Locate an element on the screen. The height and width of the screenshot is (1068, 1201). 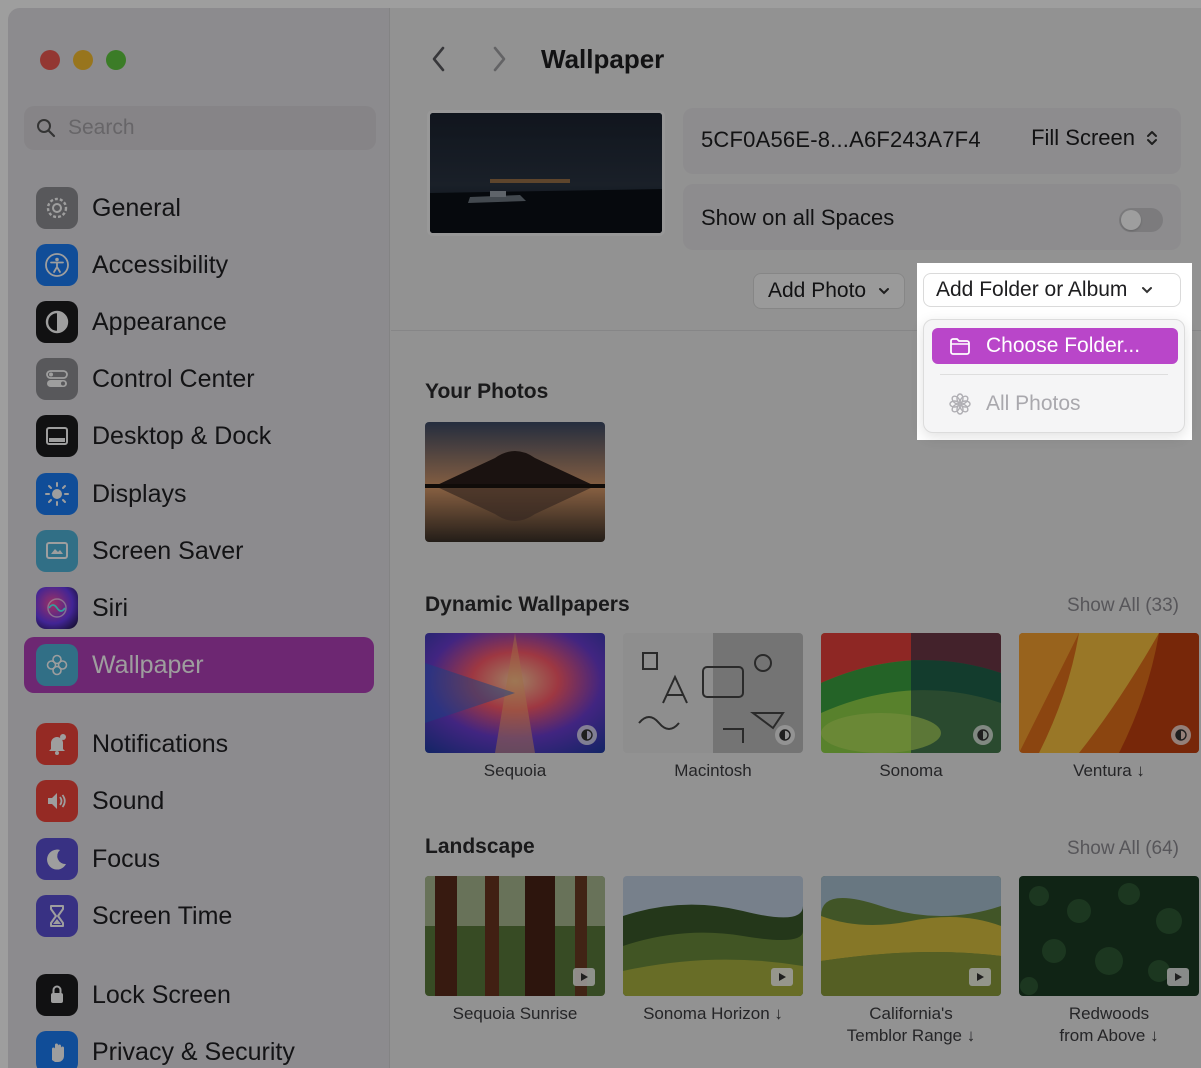
wallpaper-caption: Sequoia is located at coordinates (515, 770).